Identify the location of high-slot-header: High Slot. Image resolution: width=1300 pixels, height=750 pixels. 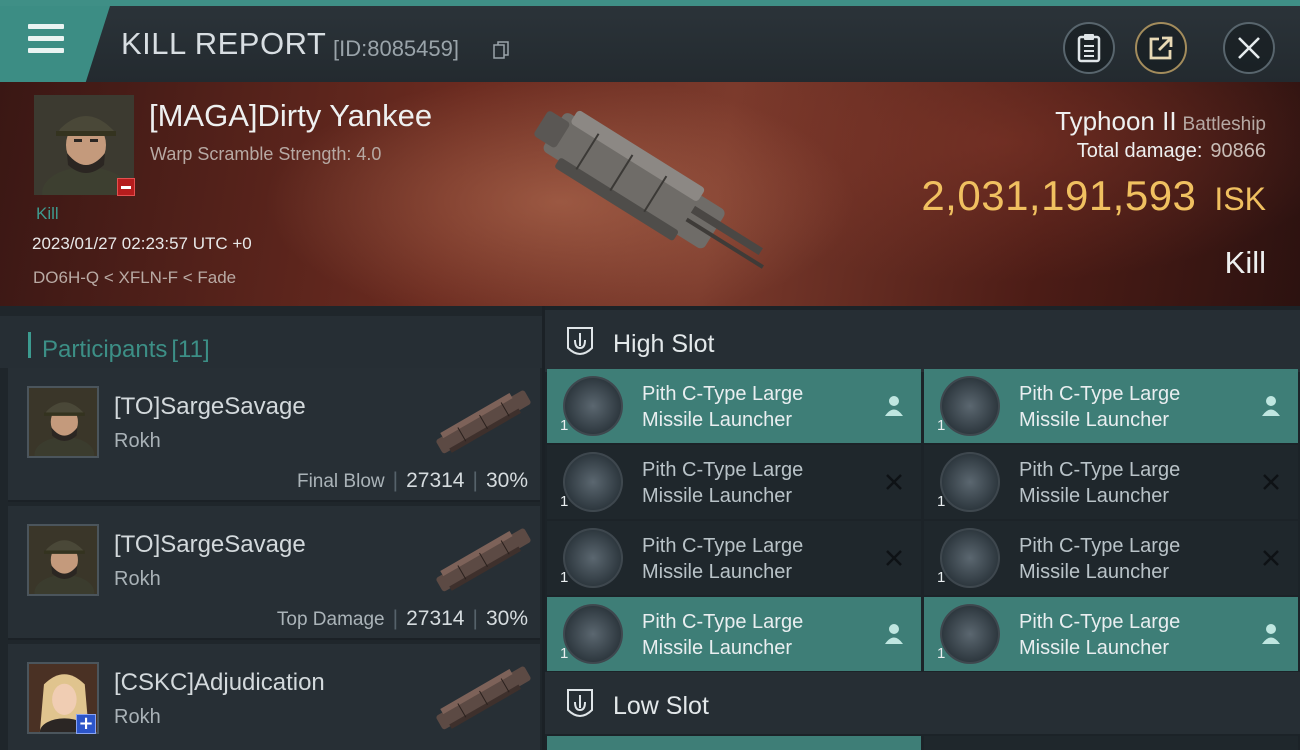
(922, 341).